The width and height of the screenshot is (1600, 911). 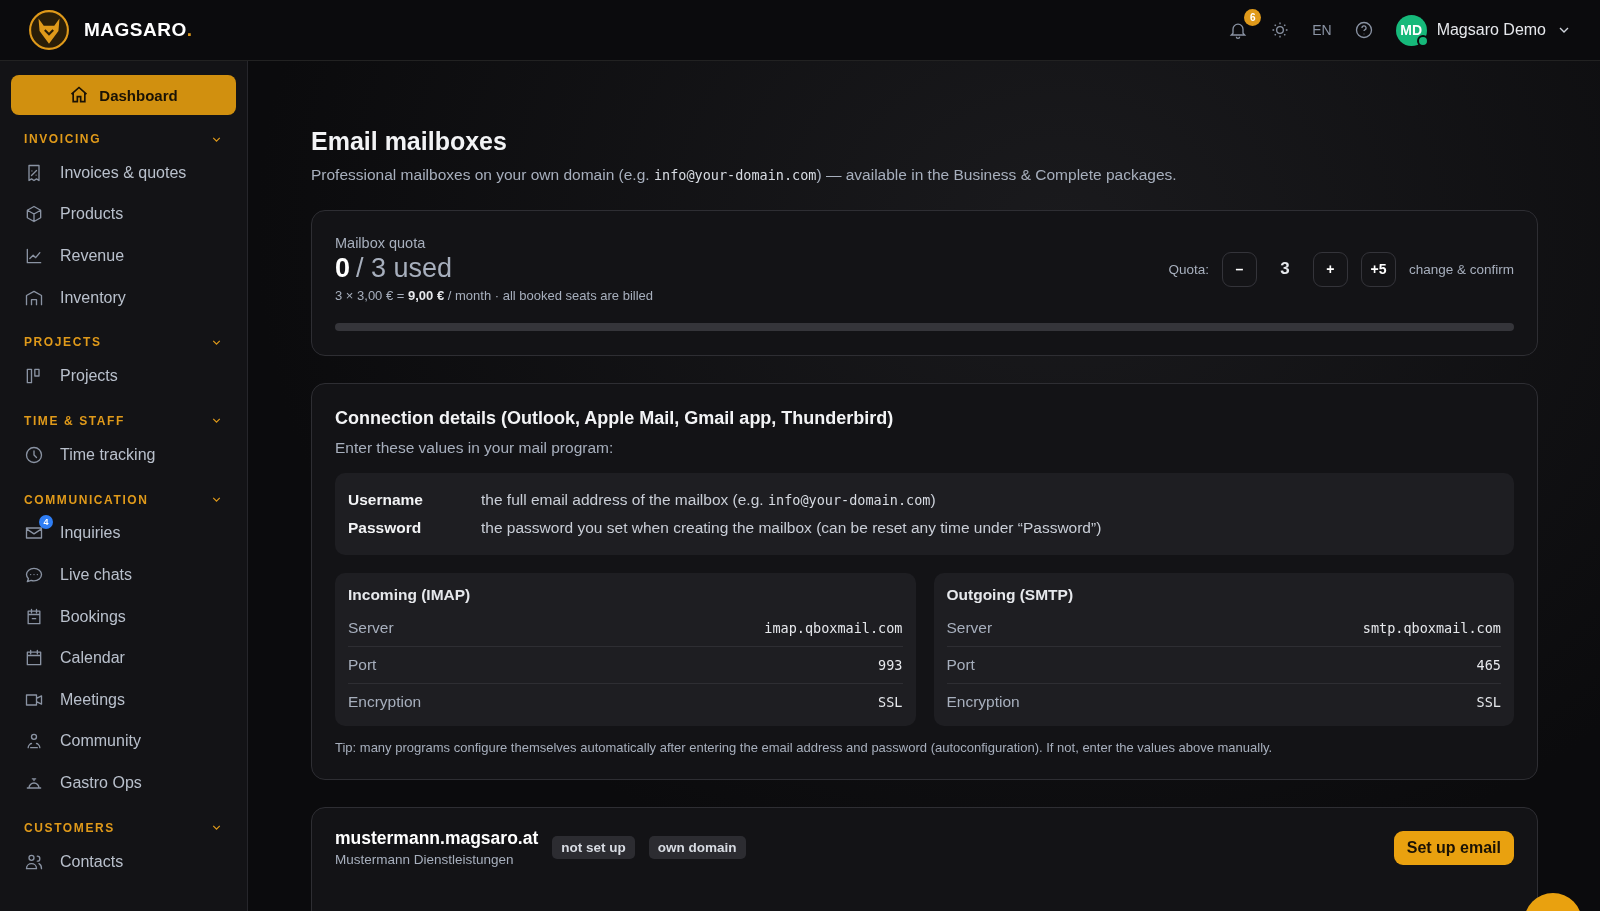 I want to click on sidebar-item: Community, so click(x=100, y=741).